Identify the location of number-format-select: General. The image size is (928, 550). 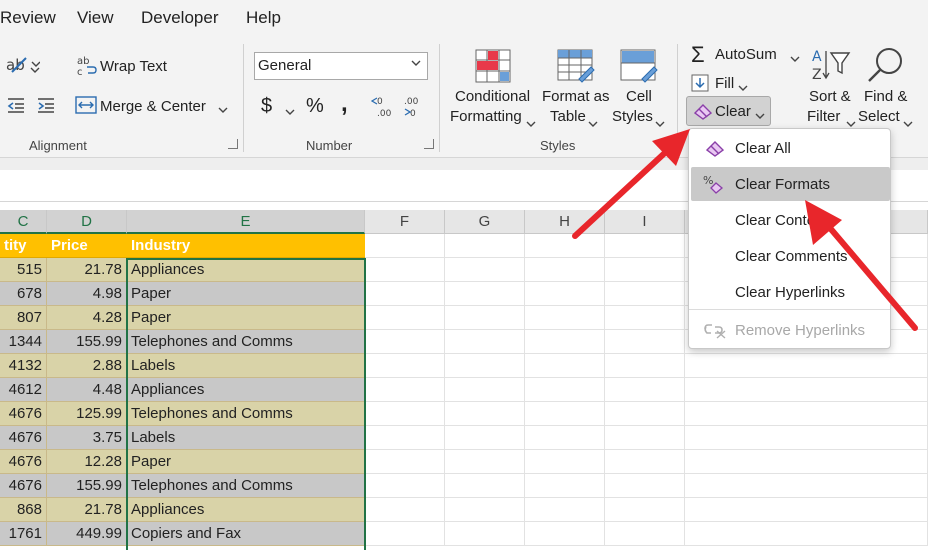
(341, 66).